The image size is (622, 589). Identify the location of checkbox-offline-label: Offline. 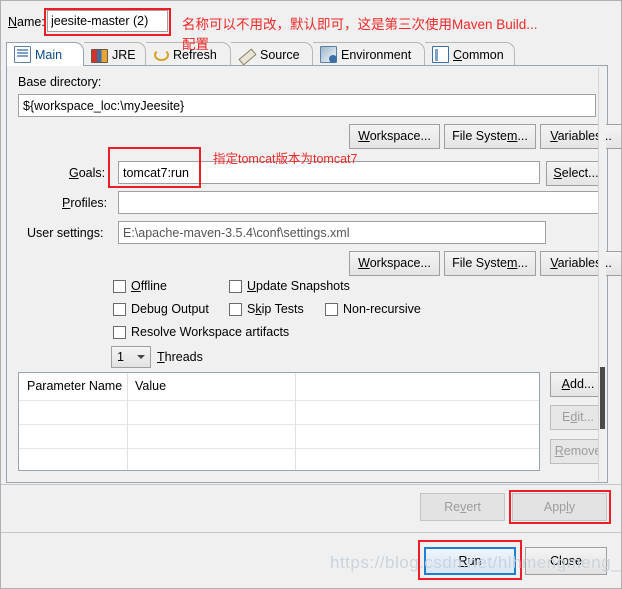
(149, 286).